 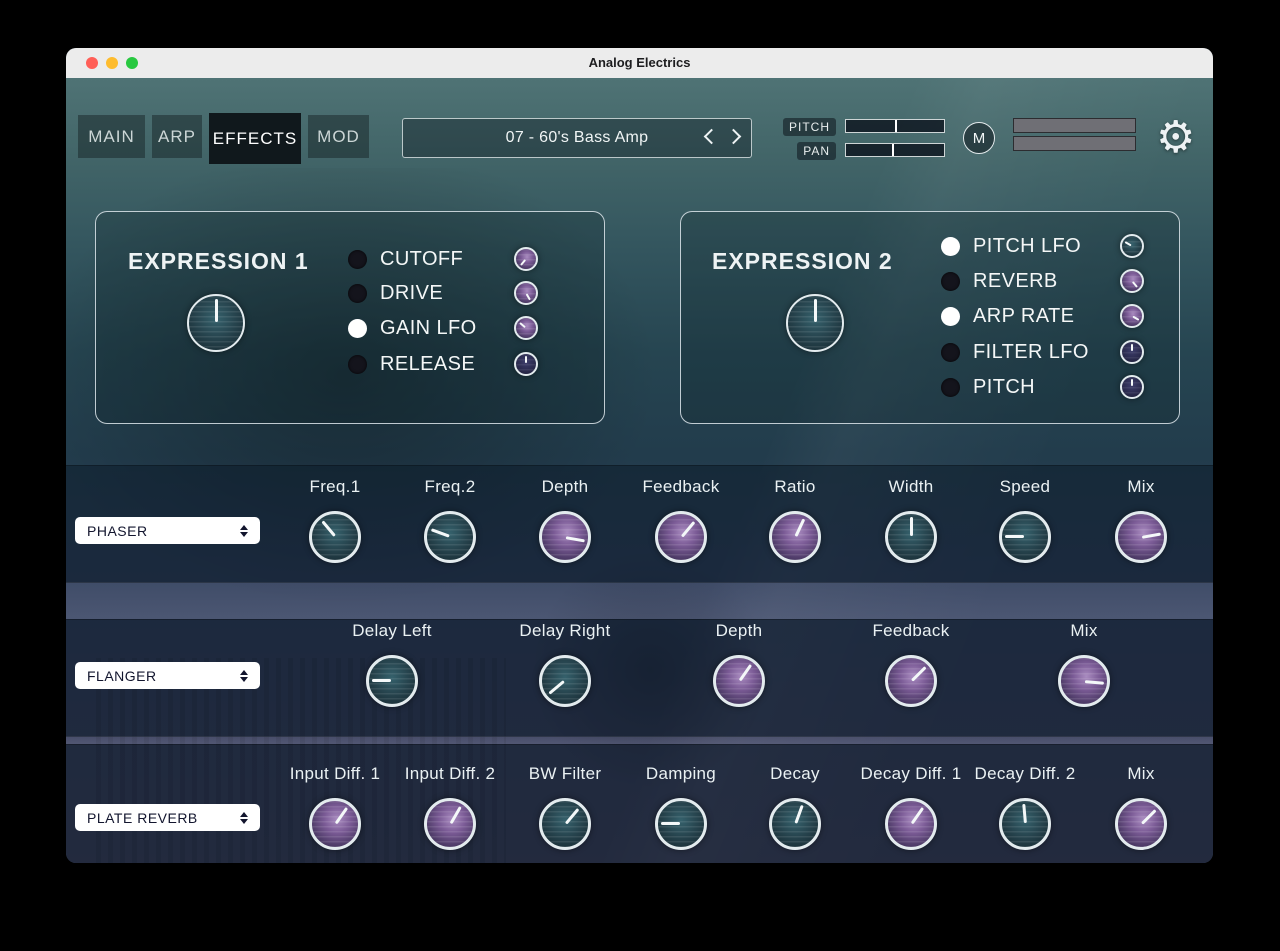 What do you see at coordinates (216, 323) in the screenshot?
I see `expression-1-macro-knob` at bounding box center [216, 323].